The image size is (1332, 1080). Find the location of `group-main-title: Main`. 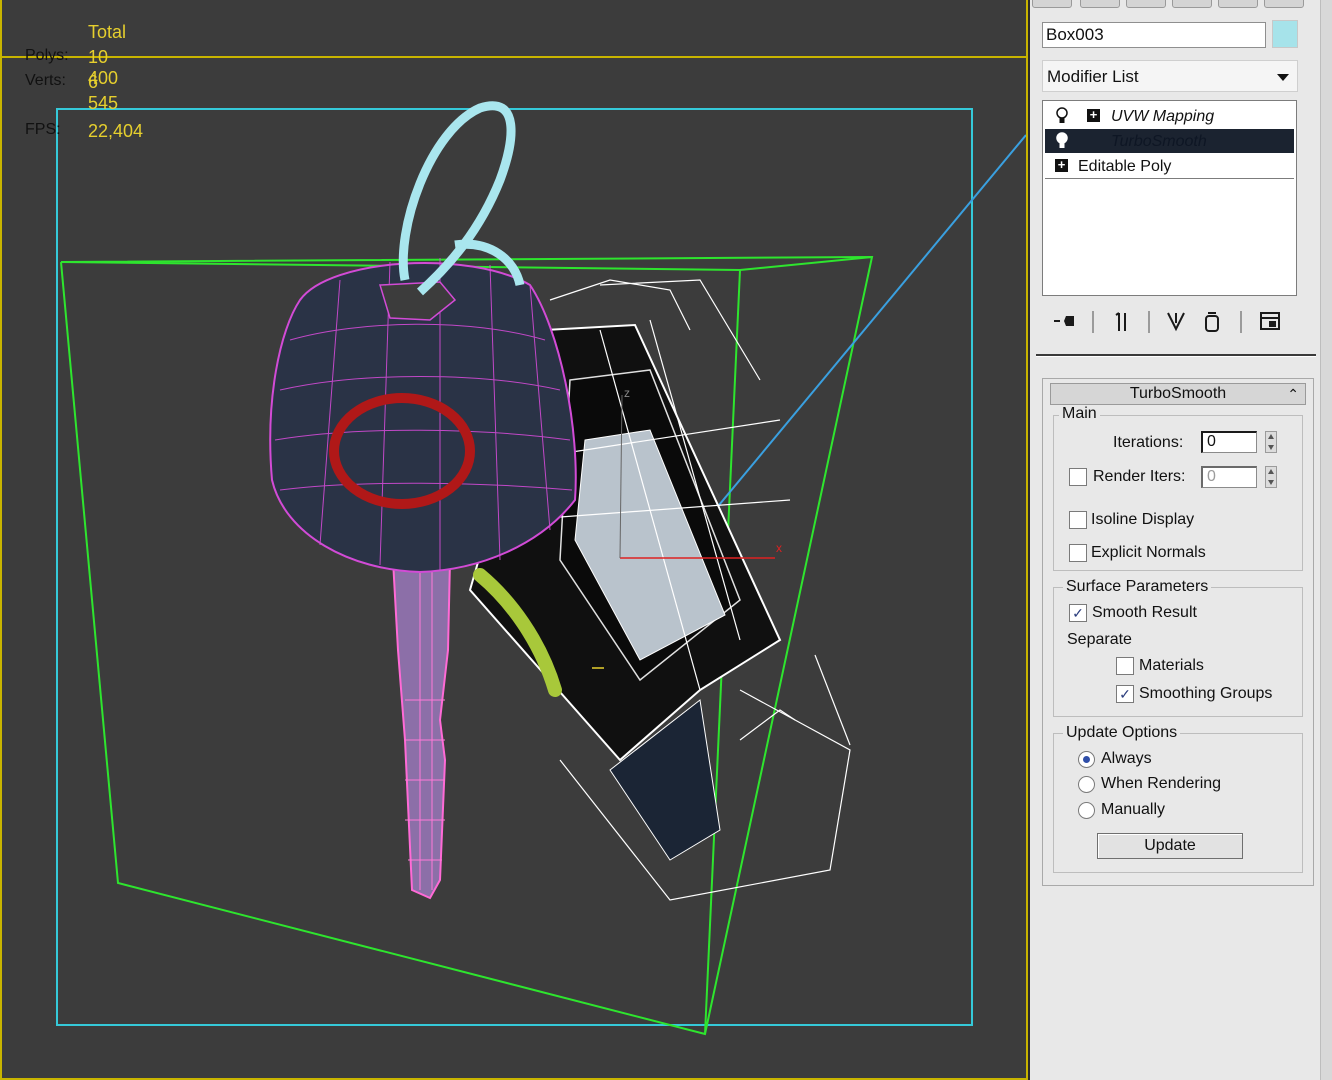

group-main-title: Main is located at coordinates (1079, 414).